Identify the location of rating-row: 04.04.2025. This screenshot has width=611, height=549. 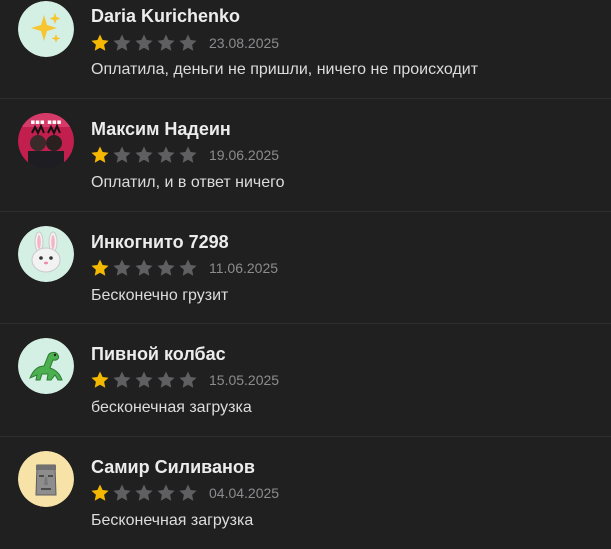
(184, 493).